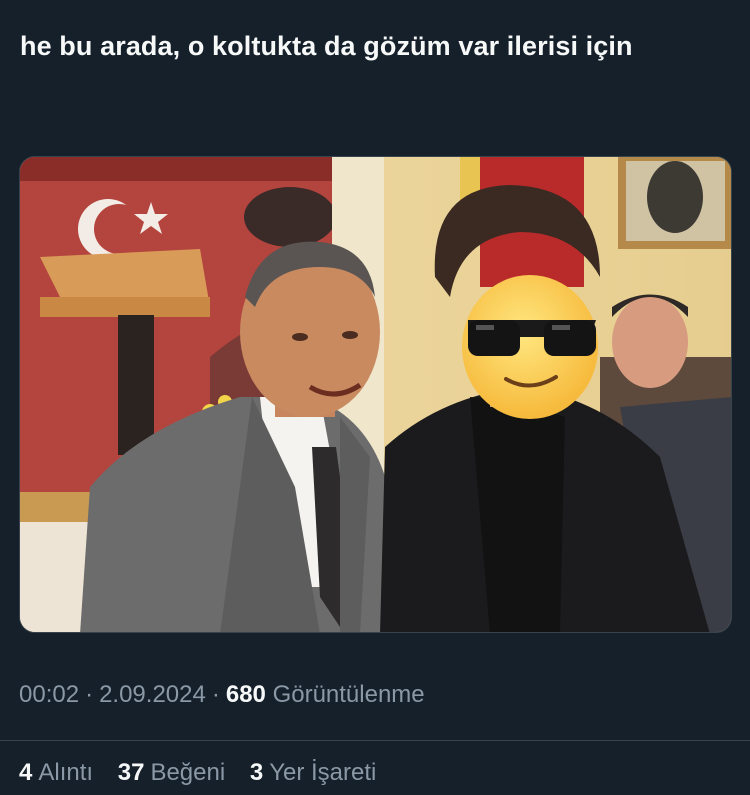 This screenshot has width=750, height=795. Describe the element at coordinates (131, 772) in the screenshot. I see `likes-count: 37` at that location.